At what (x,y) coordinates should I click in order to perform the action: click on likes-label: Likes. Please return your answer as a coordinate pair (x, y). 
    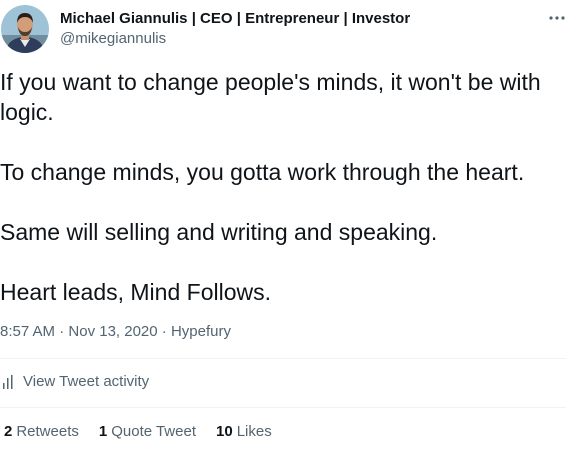
    Looking at the image, I should click on (254, 431).